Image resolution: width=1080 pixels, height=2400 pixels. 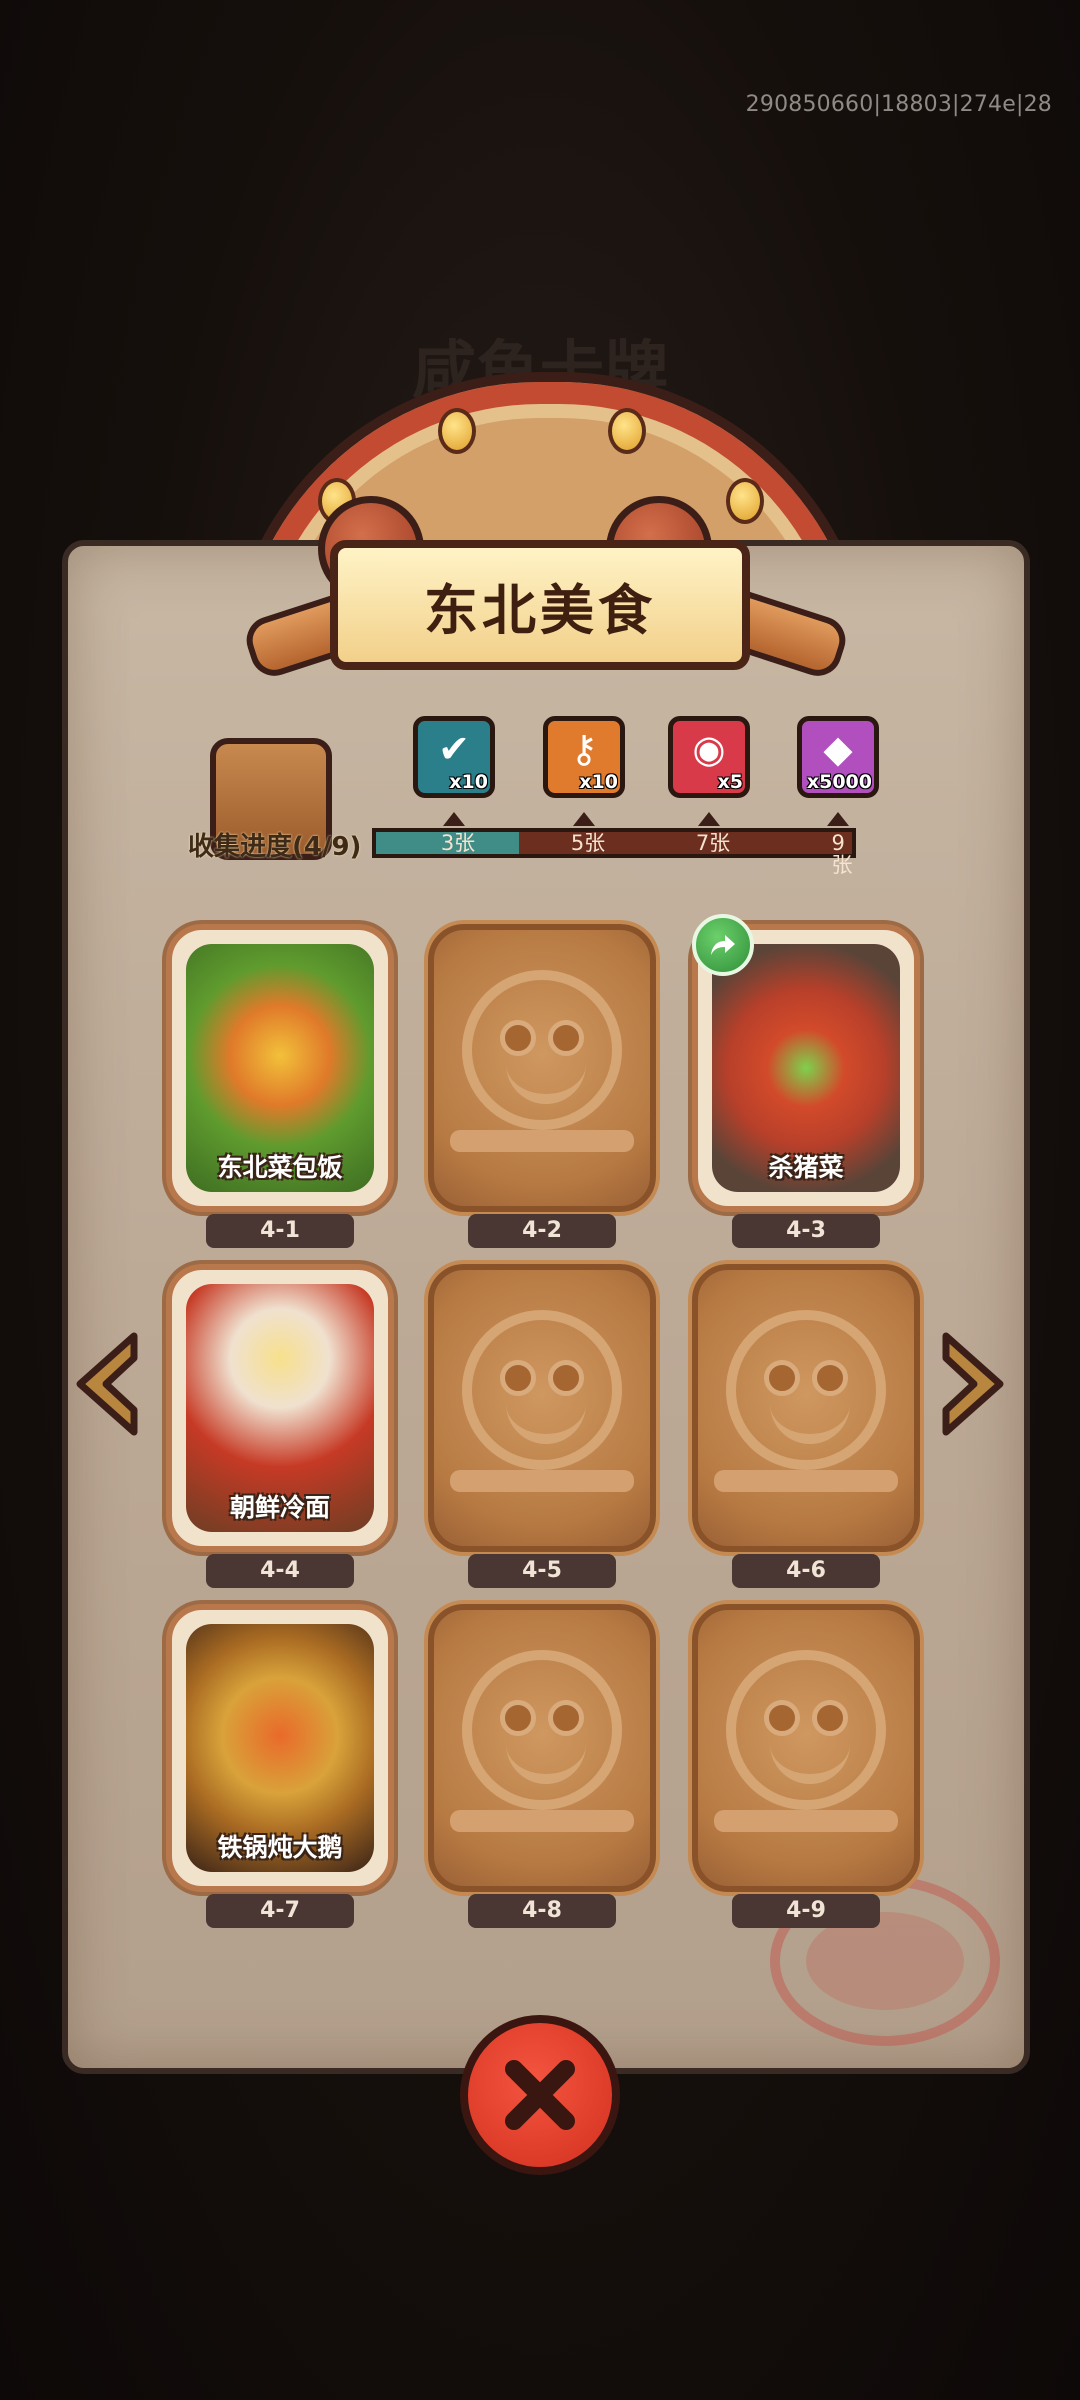 I want to click on milestone-reward-gem: ◆ x5000, so click(x=838, y=757).